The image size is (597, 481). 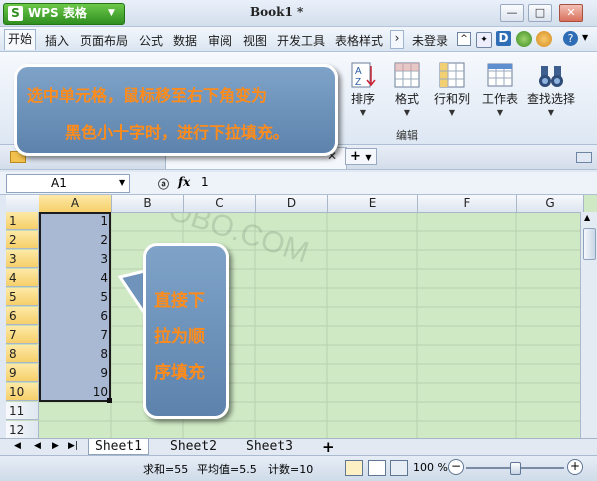 I want to click on user-icon, so click(x=544, y=39).